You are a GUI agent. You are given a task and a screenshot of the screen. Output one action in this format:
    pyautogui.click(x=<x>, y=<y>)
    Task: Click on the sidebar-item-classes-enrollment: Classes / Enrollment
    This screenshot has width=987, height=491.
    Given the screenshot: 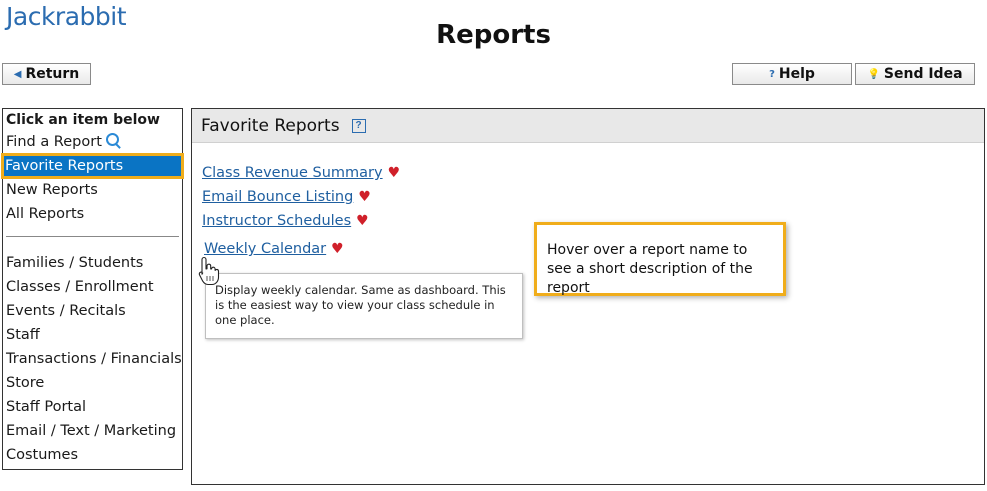 What is the action you would take?
    pyautogui.click(x=92, y=287)
    